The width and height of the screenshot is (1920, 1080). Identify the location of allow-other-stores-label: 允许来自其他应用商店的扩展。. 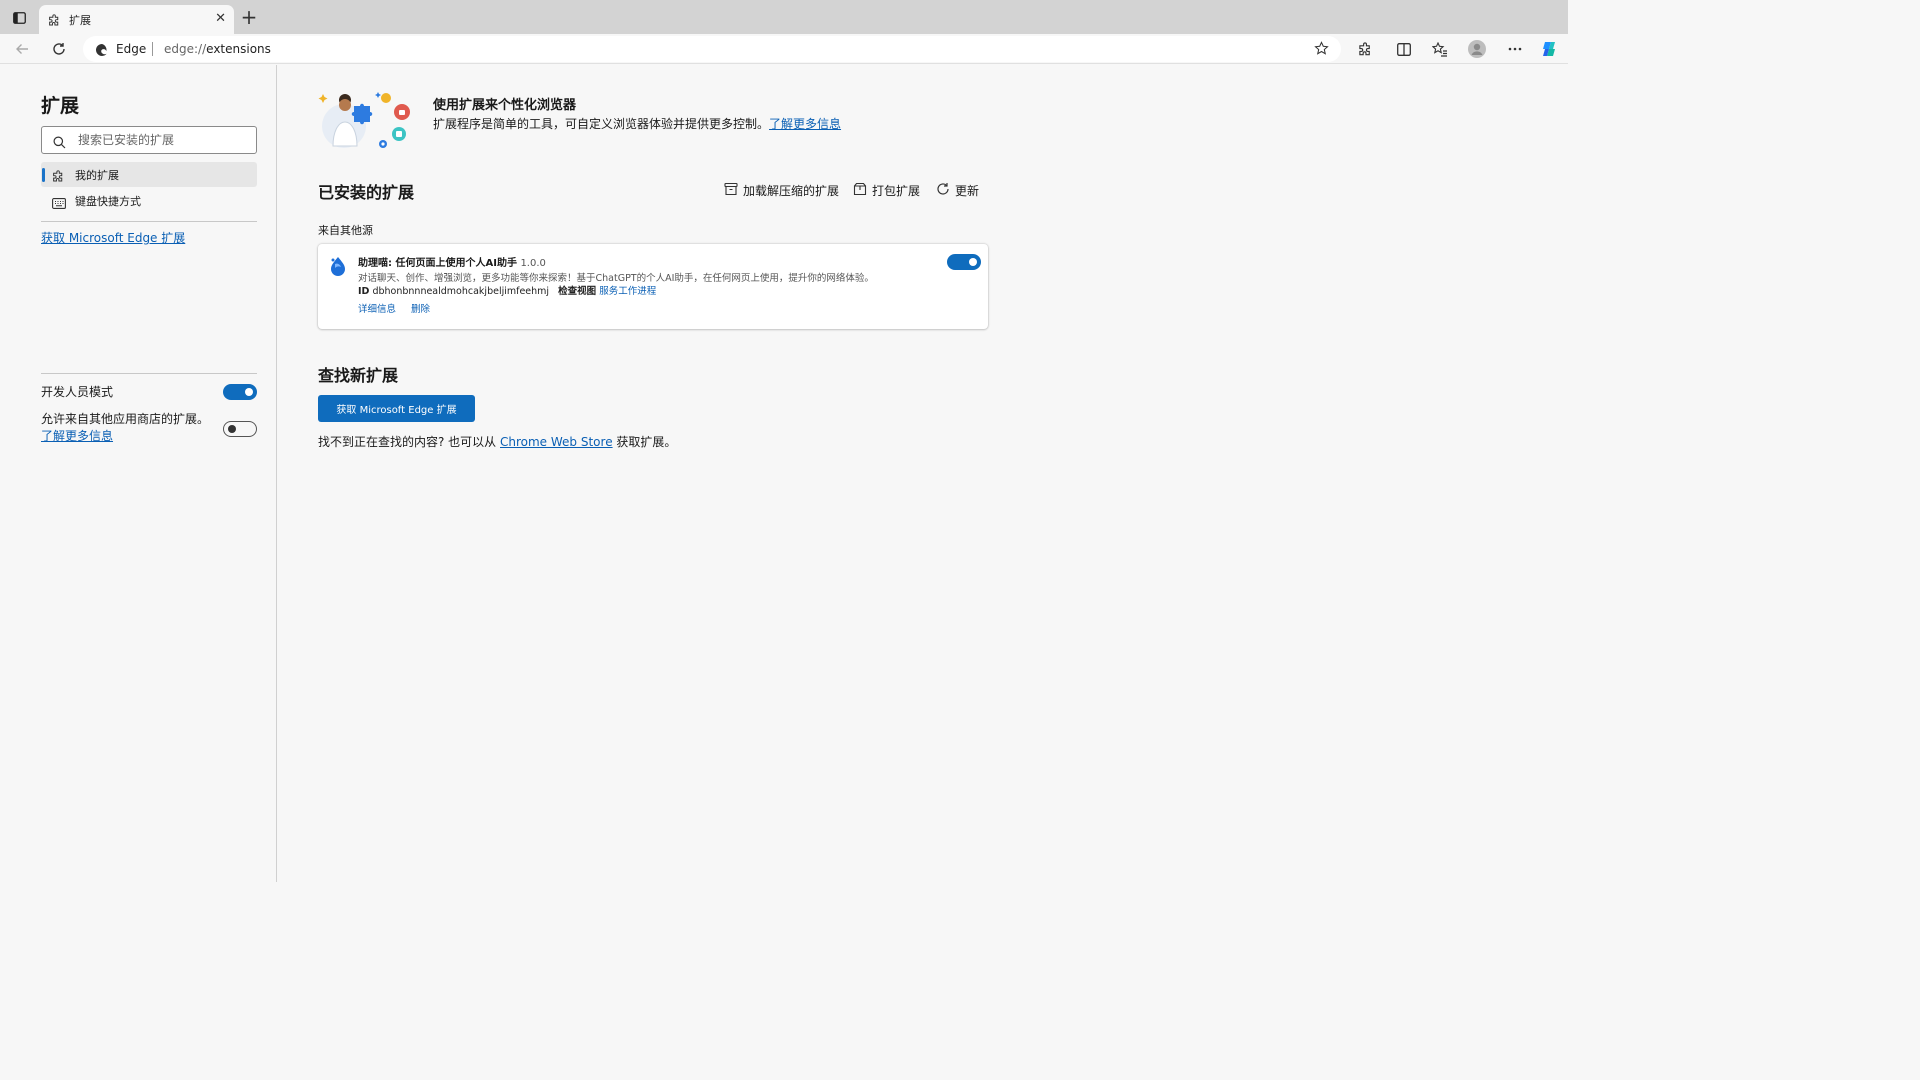
(125, 419).